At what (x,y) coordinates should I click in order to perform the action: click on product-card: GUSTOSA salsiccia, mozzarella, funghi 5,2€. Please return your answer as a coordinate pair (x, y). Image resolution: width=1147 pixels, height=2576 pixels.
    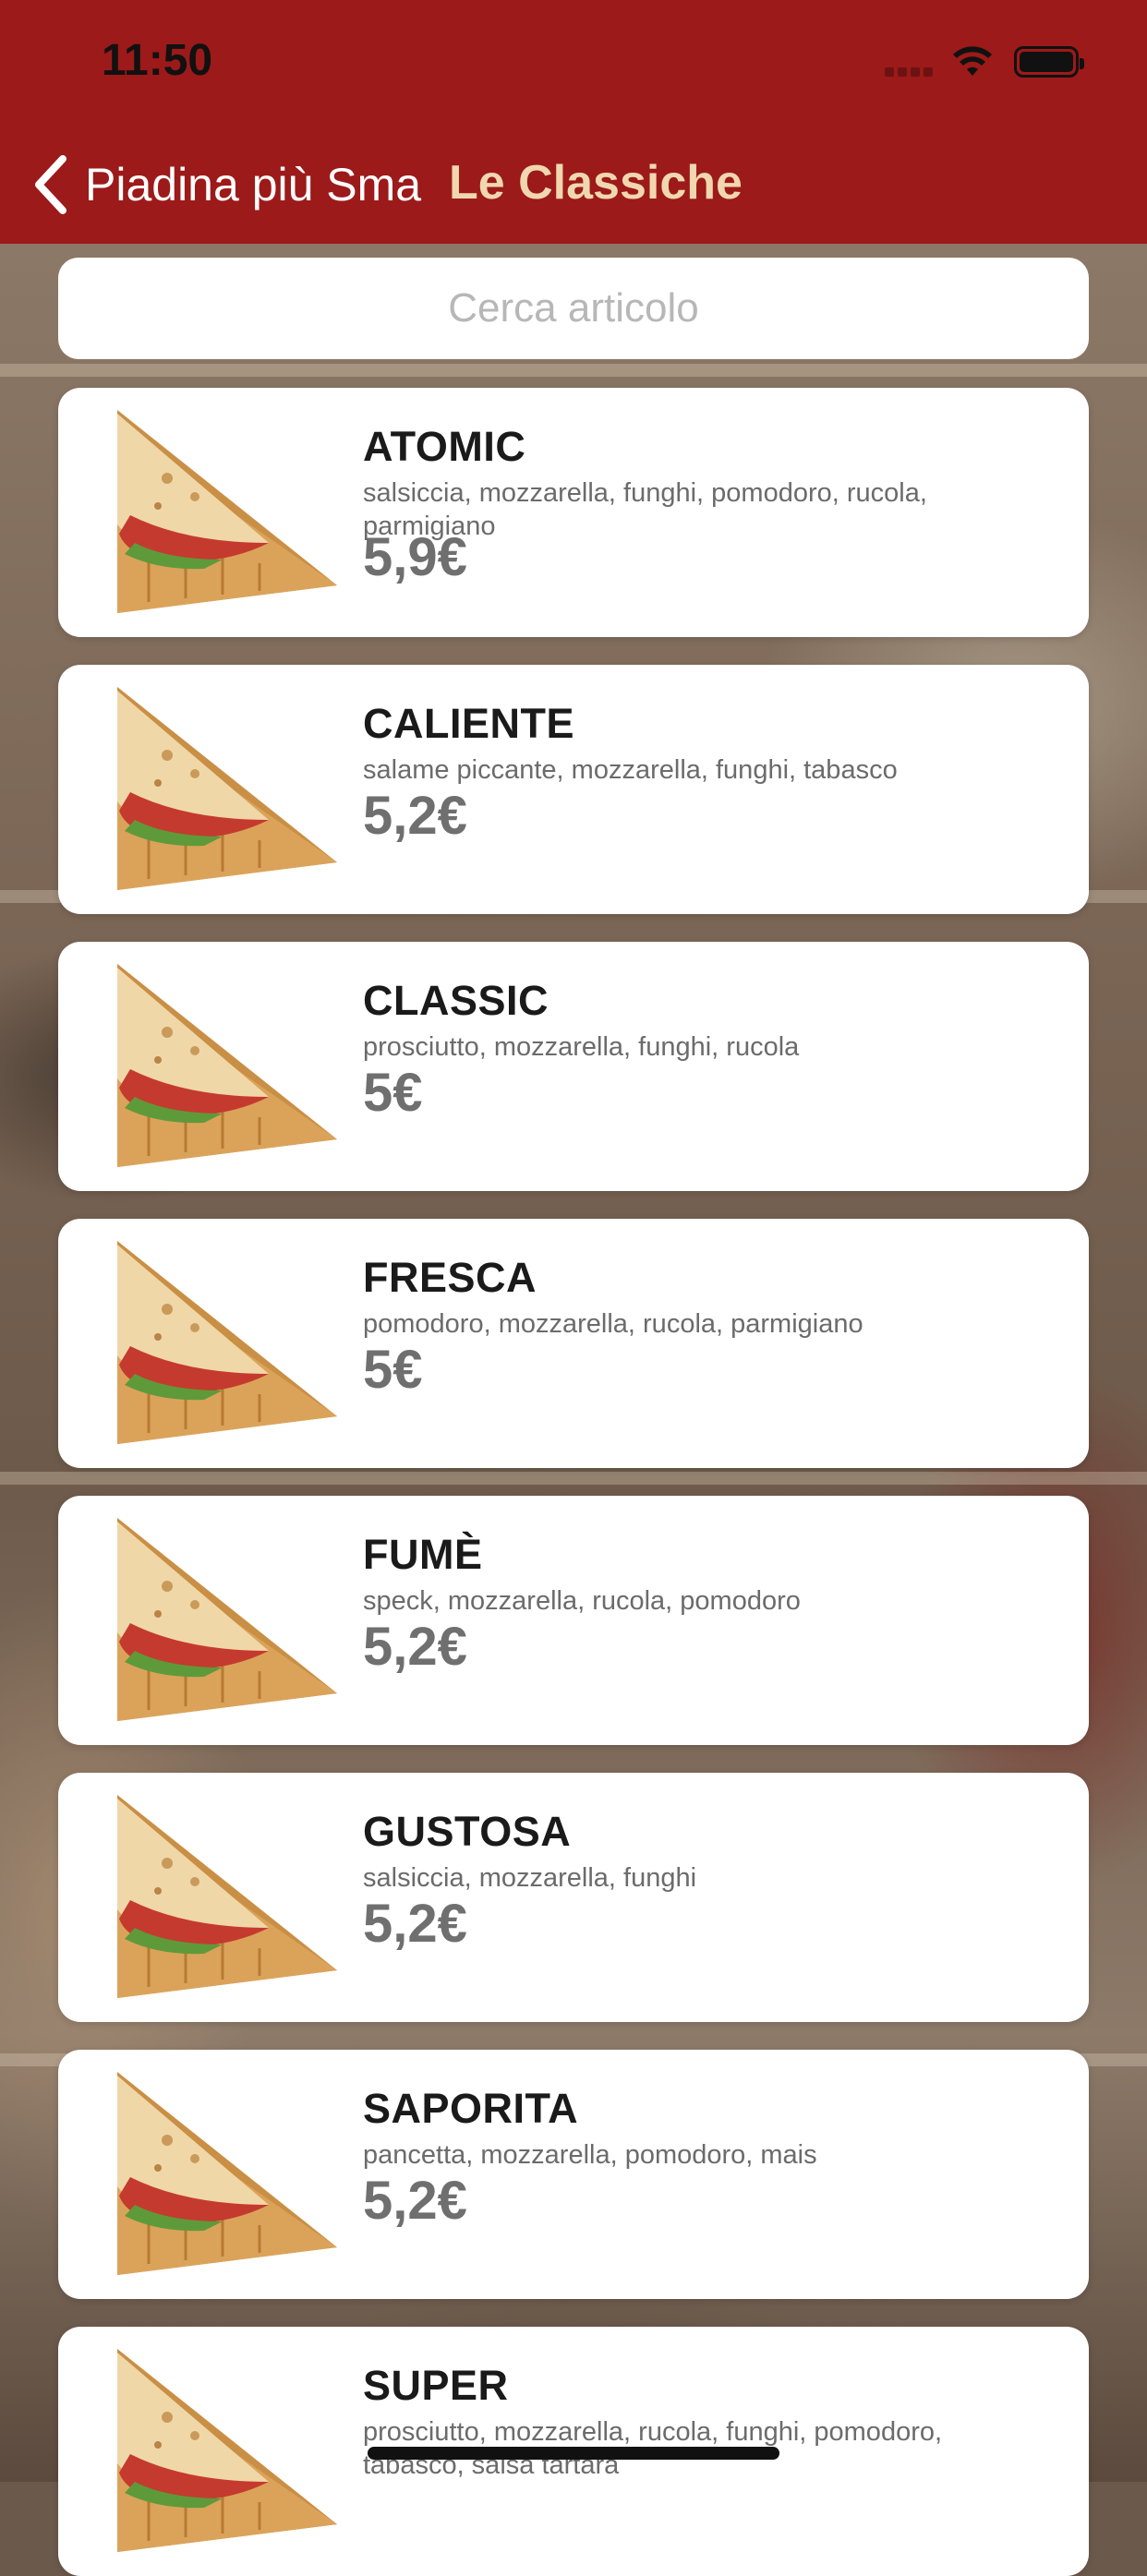
    Looking at the image, I should click on (573, 1897).